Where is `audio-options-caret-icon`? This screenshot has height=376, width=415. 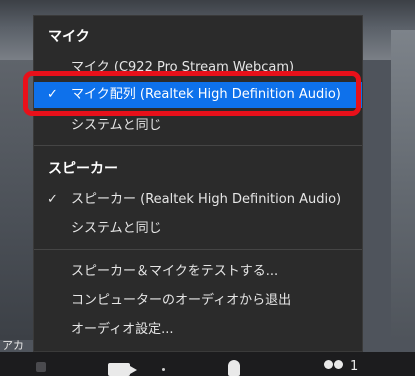
audio-options-caret-icon is located at coordinates (41, 367).